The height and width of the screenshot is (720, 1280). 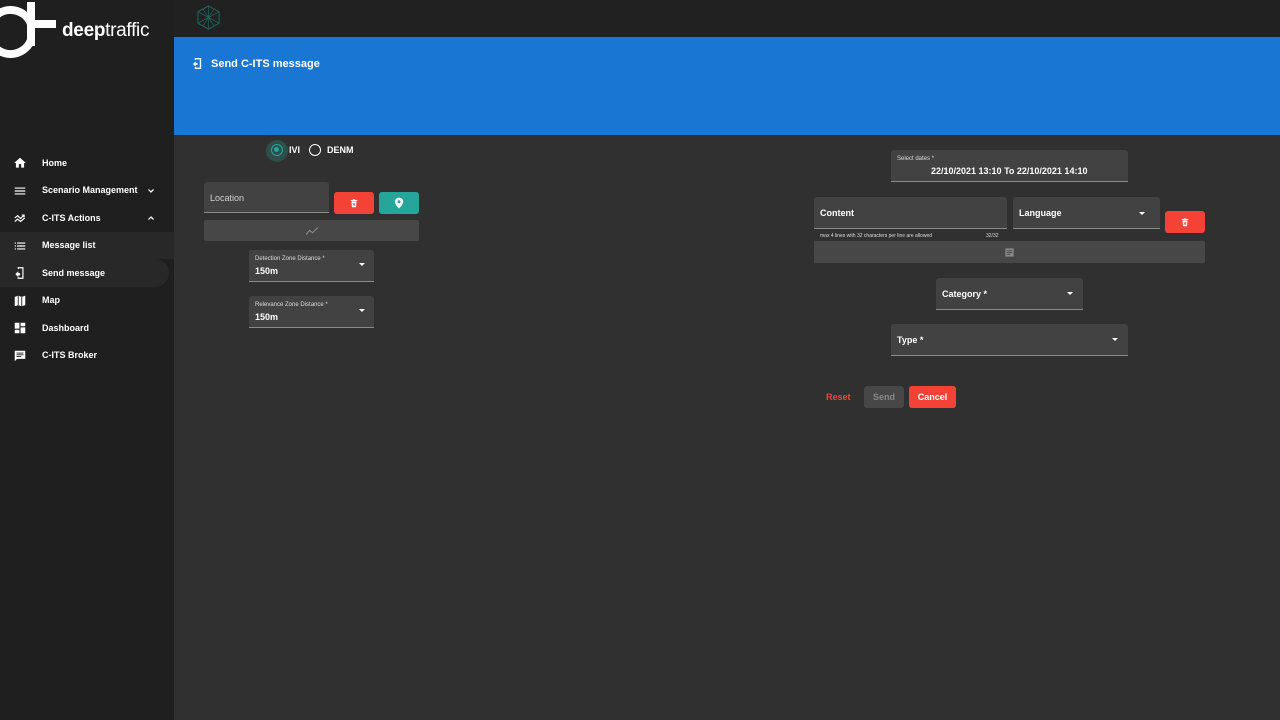 I want to click on delete-location-button, so click(x=354, y=203).